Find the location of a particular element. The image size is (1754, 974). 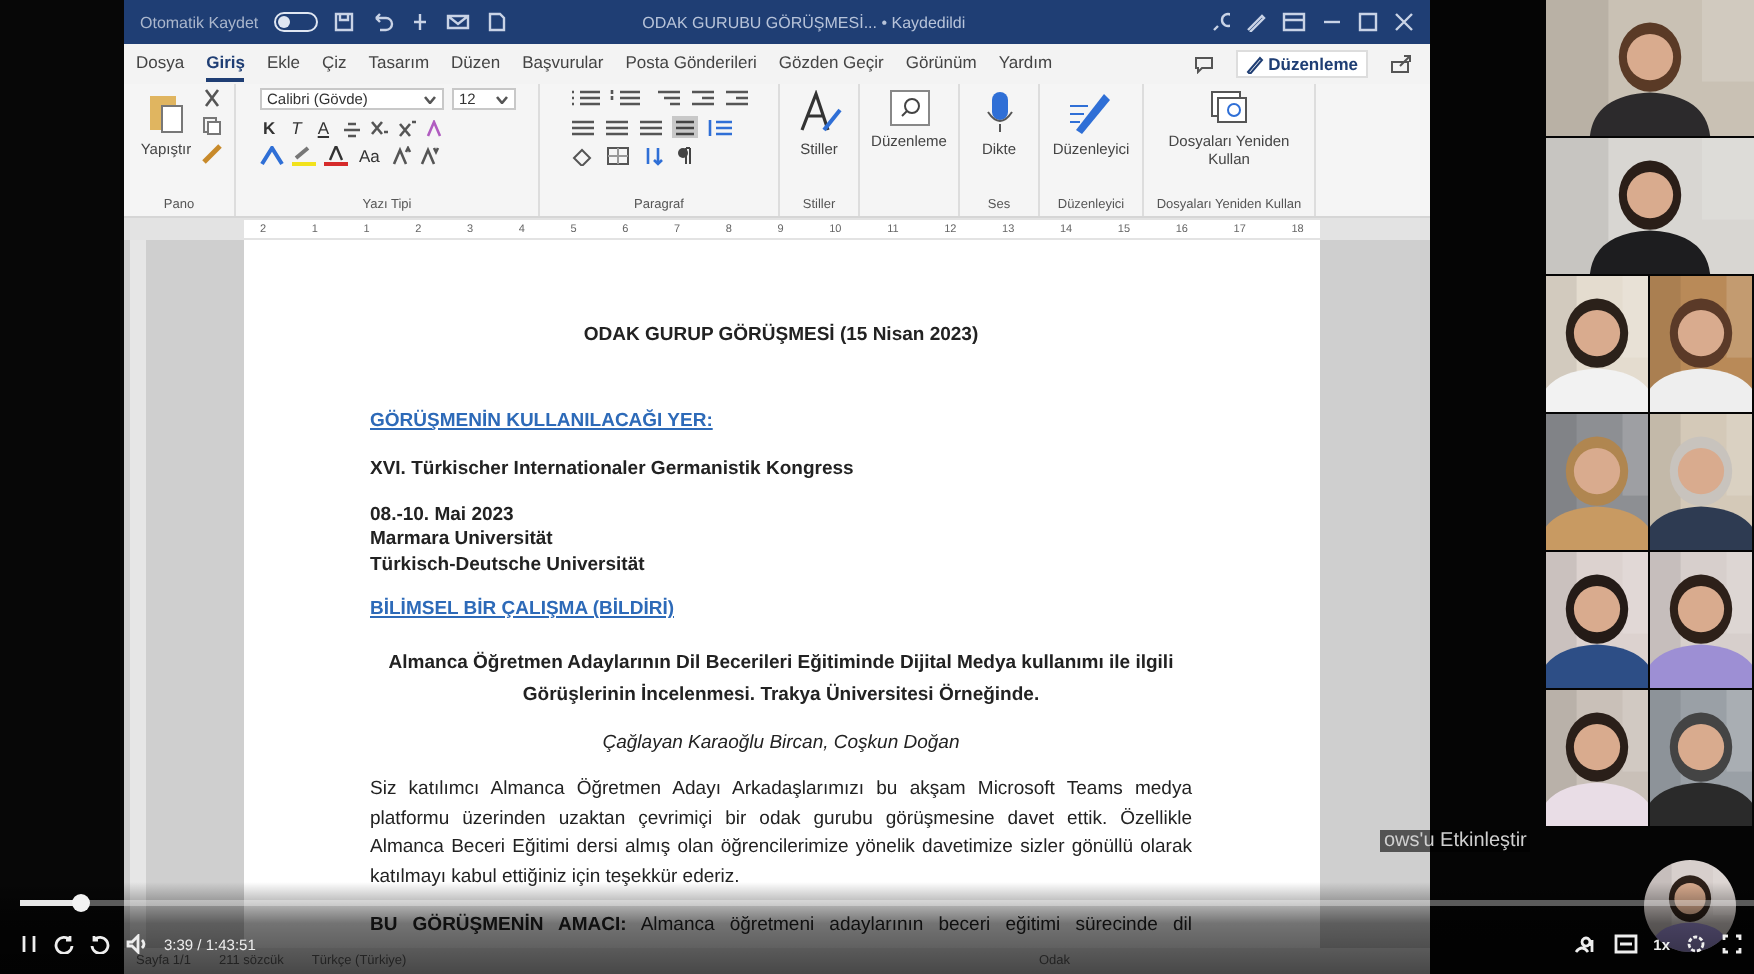

ribbon-tab: Yardım is located at coordinates (1025, 64).